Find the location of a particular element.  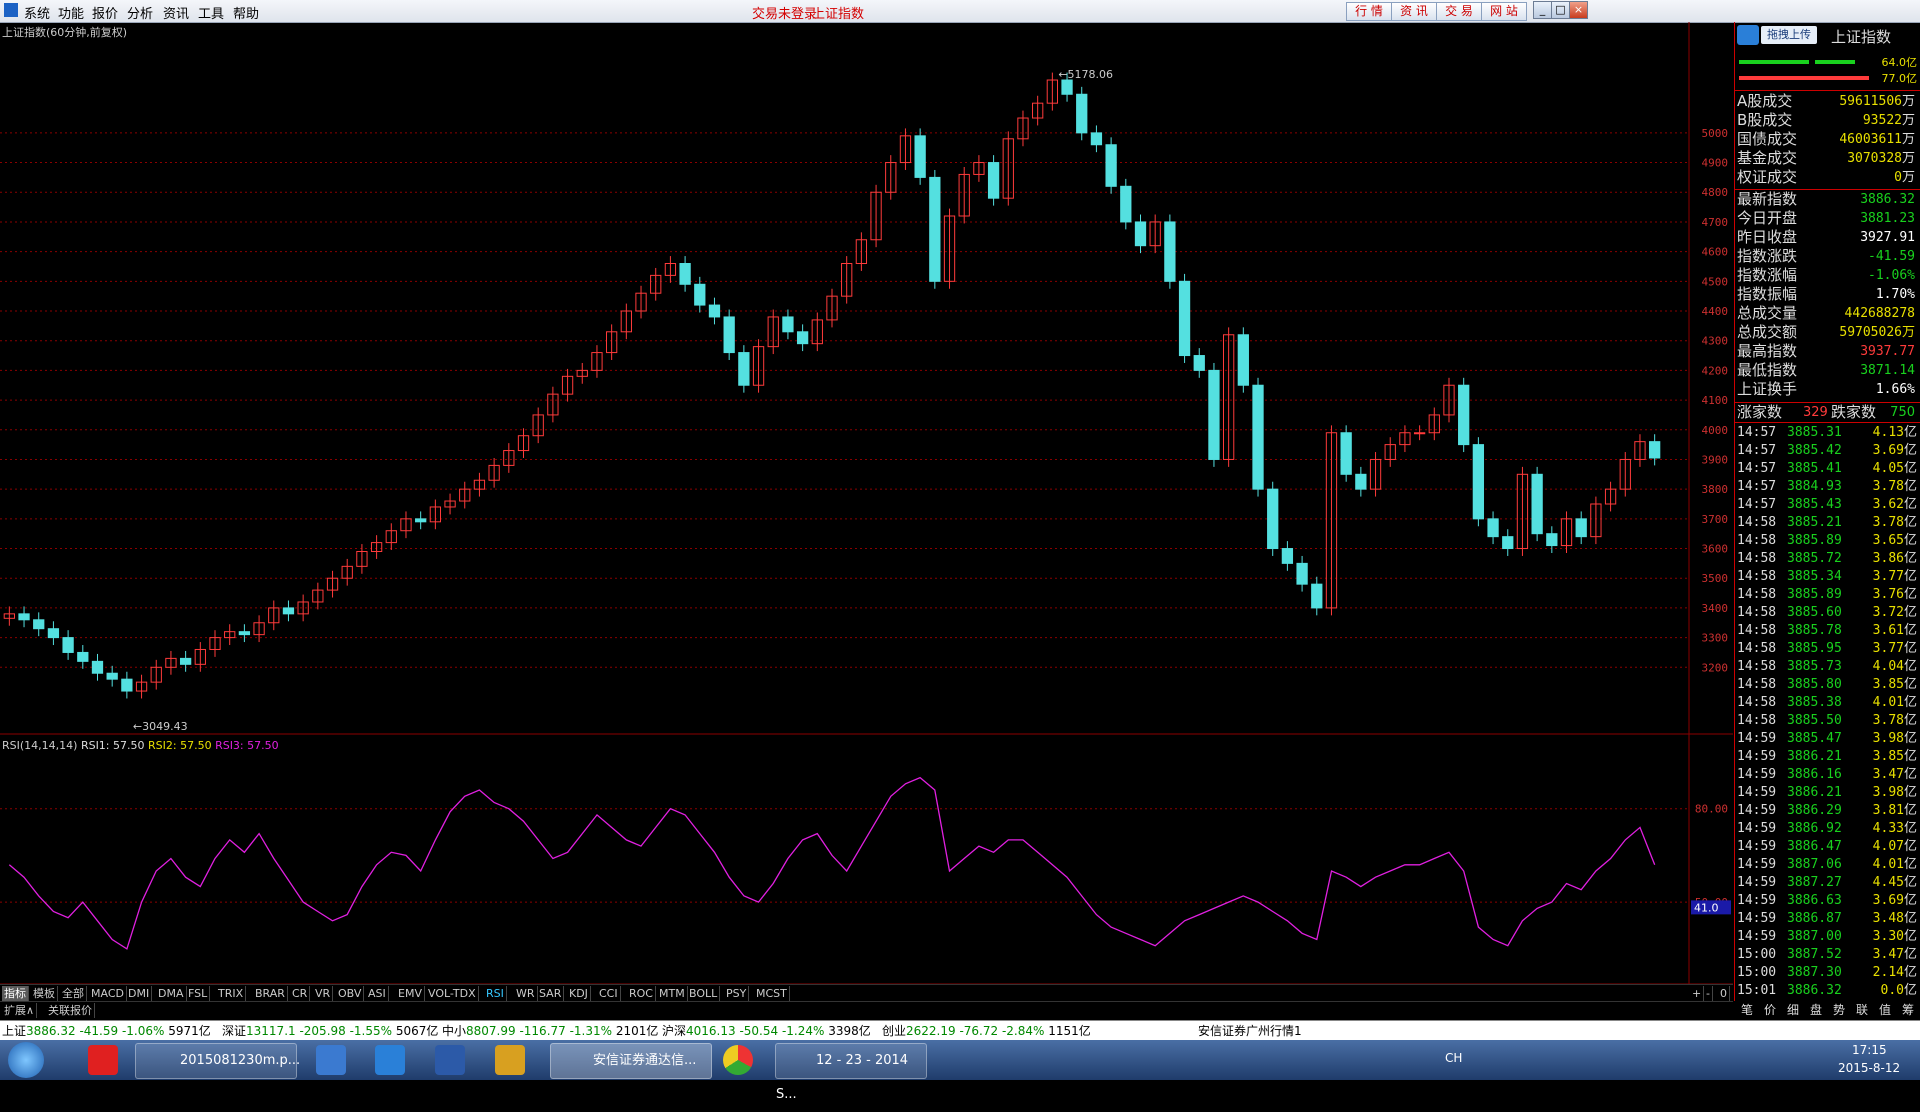

indicator-tab: MCST is located at coordinates (772, 993).